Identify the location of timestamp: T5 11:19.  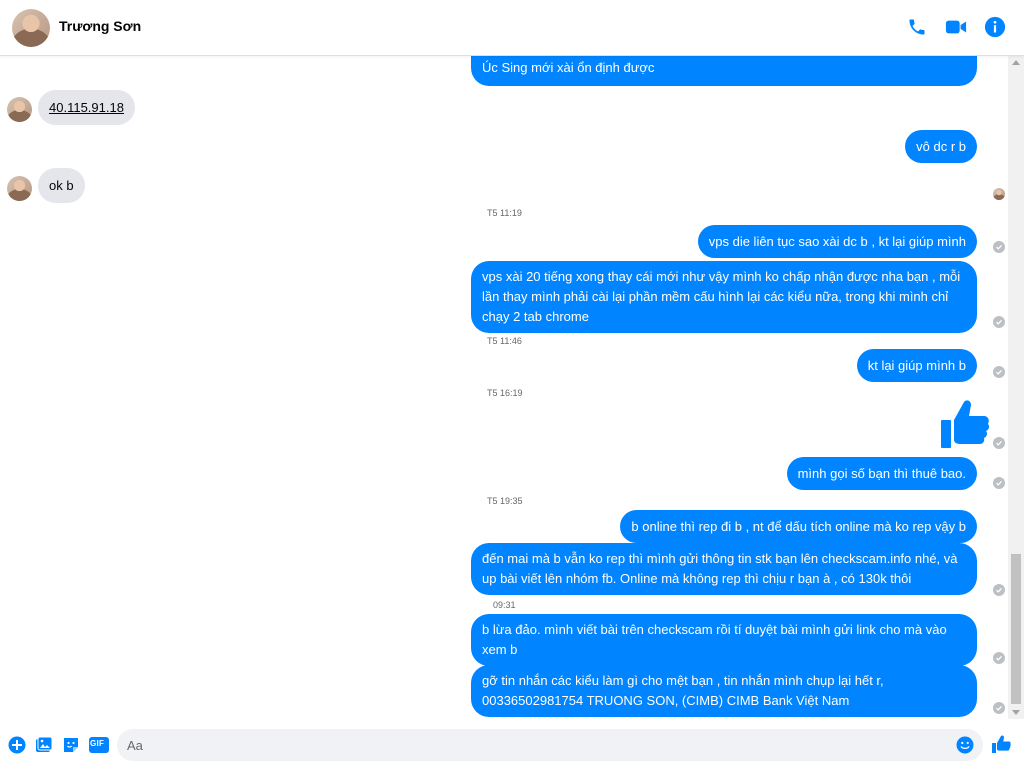
(504, 213).